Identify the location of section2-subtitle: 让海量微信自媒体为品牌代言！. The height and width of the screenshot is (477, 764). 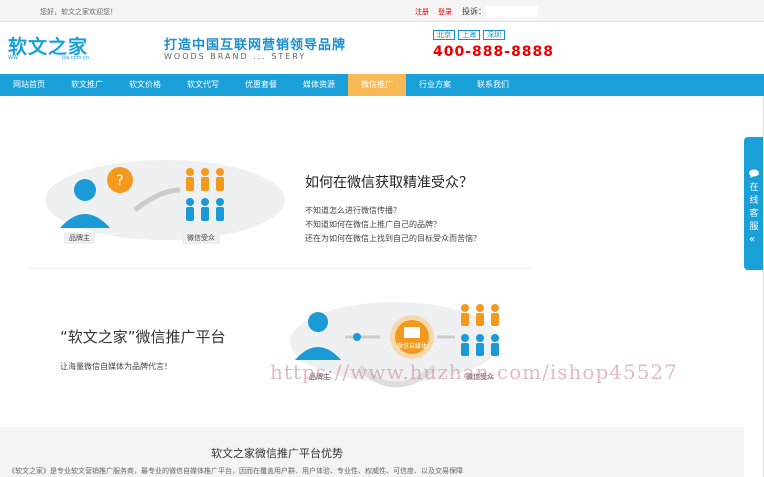
(116, 366).